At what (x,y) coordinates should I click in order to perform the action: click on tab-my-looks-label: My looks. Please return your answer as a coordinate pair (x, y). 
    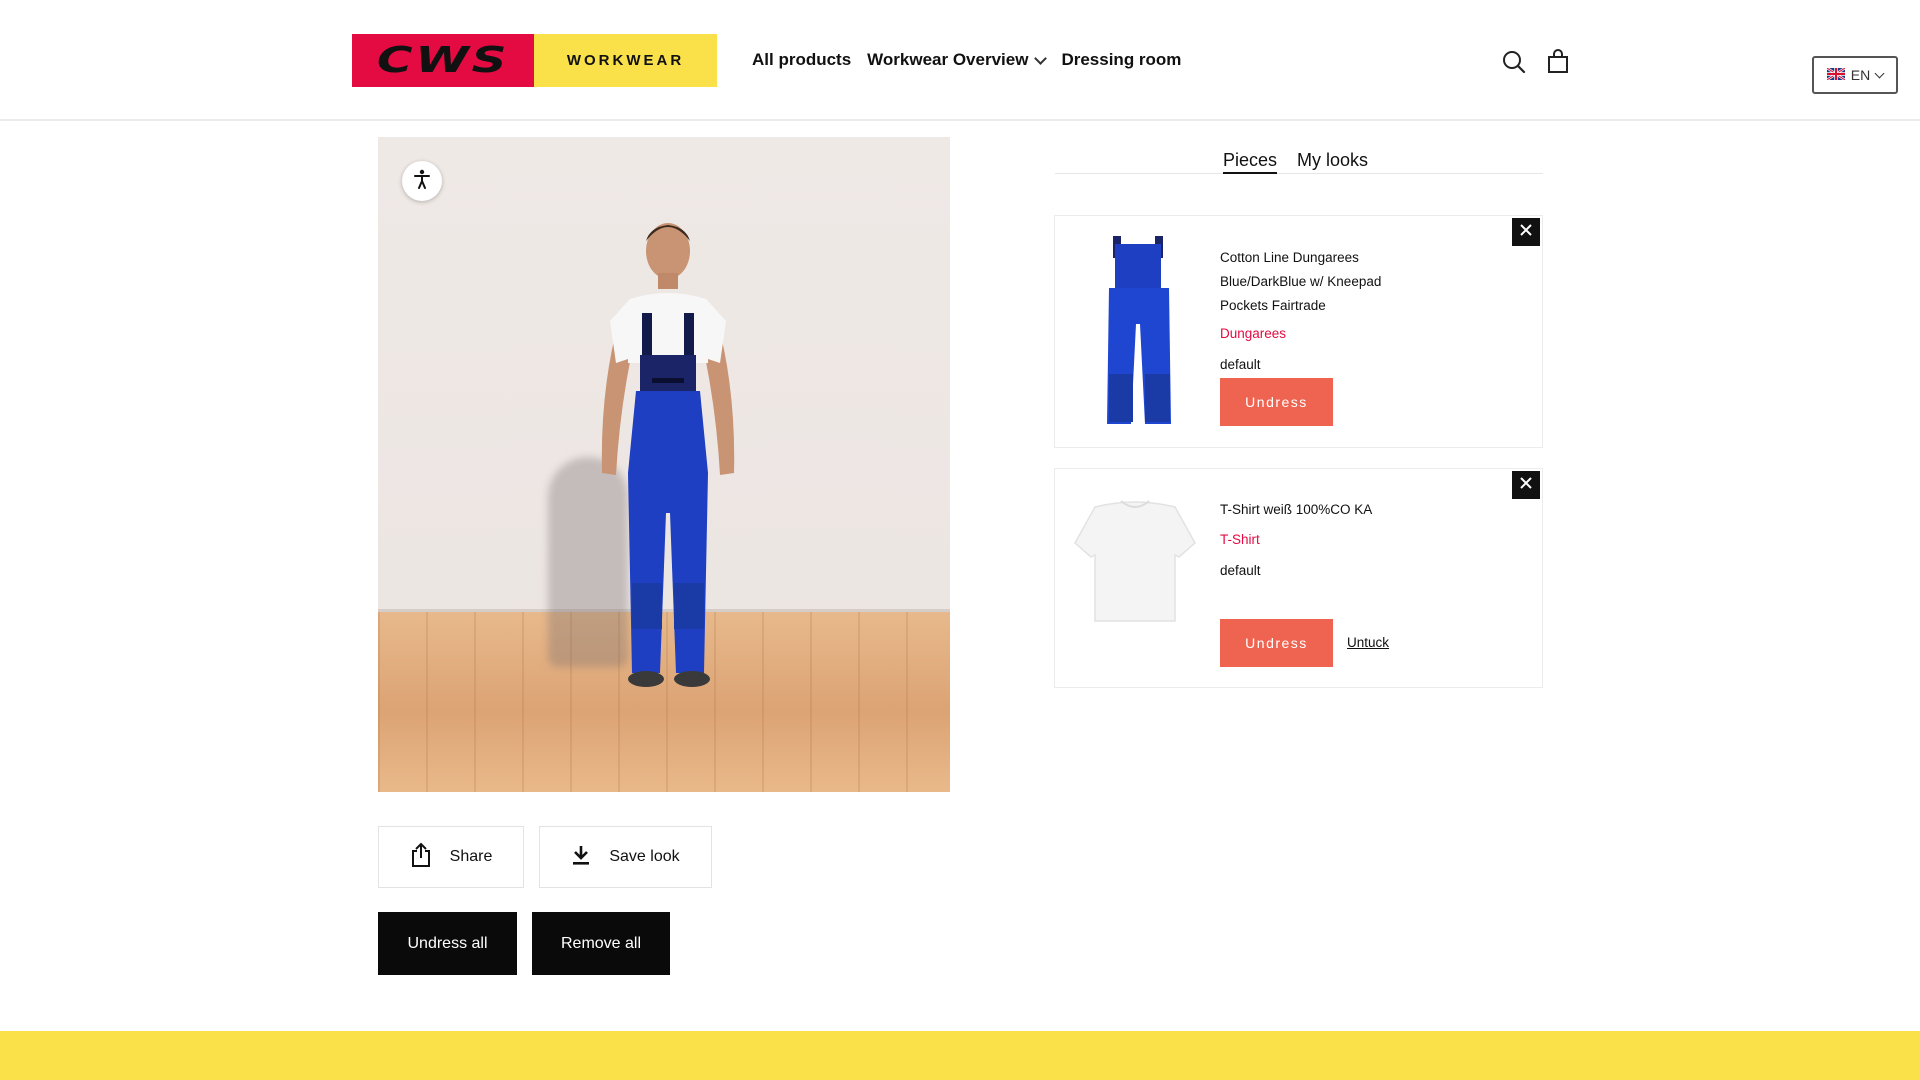
    Looking at the image, I should click on (1333, 160).